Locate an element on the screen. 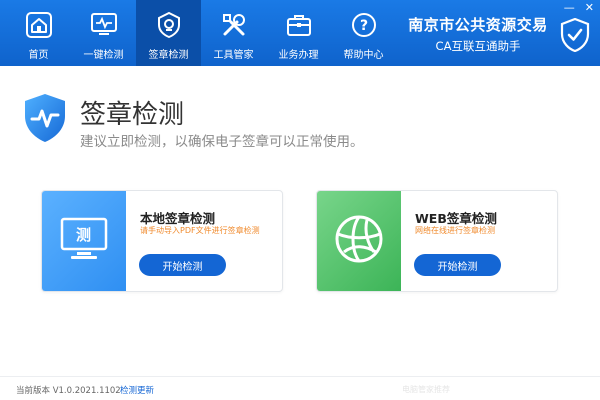 Image resolution: width=600 pixels, height=400 pixels. nav-item-tools: 工具管家 is located at coordinates (233, 33).